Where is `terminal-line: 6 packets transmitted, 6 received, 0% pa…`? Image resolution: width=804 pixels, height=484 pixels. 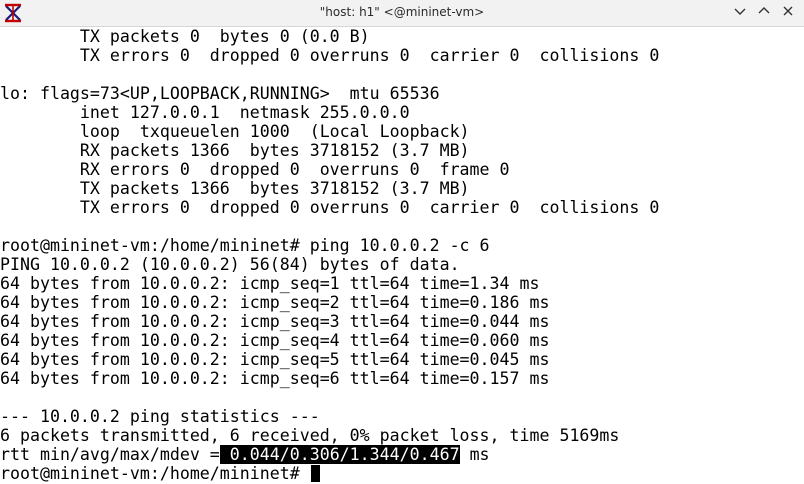 terminal-line: 6 packets transmitted, 6 received, 0% pa… is located at coordinates (310, 435).